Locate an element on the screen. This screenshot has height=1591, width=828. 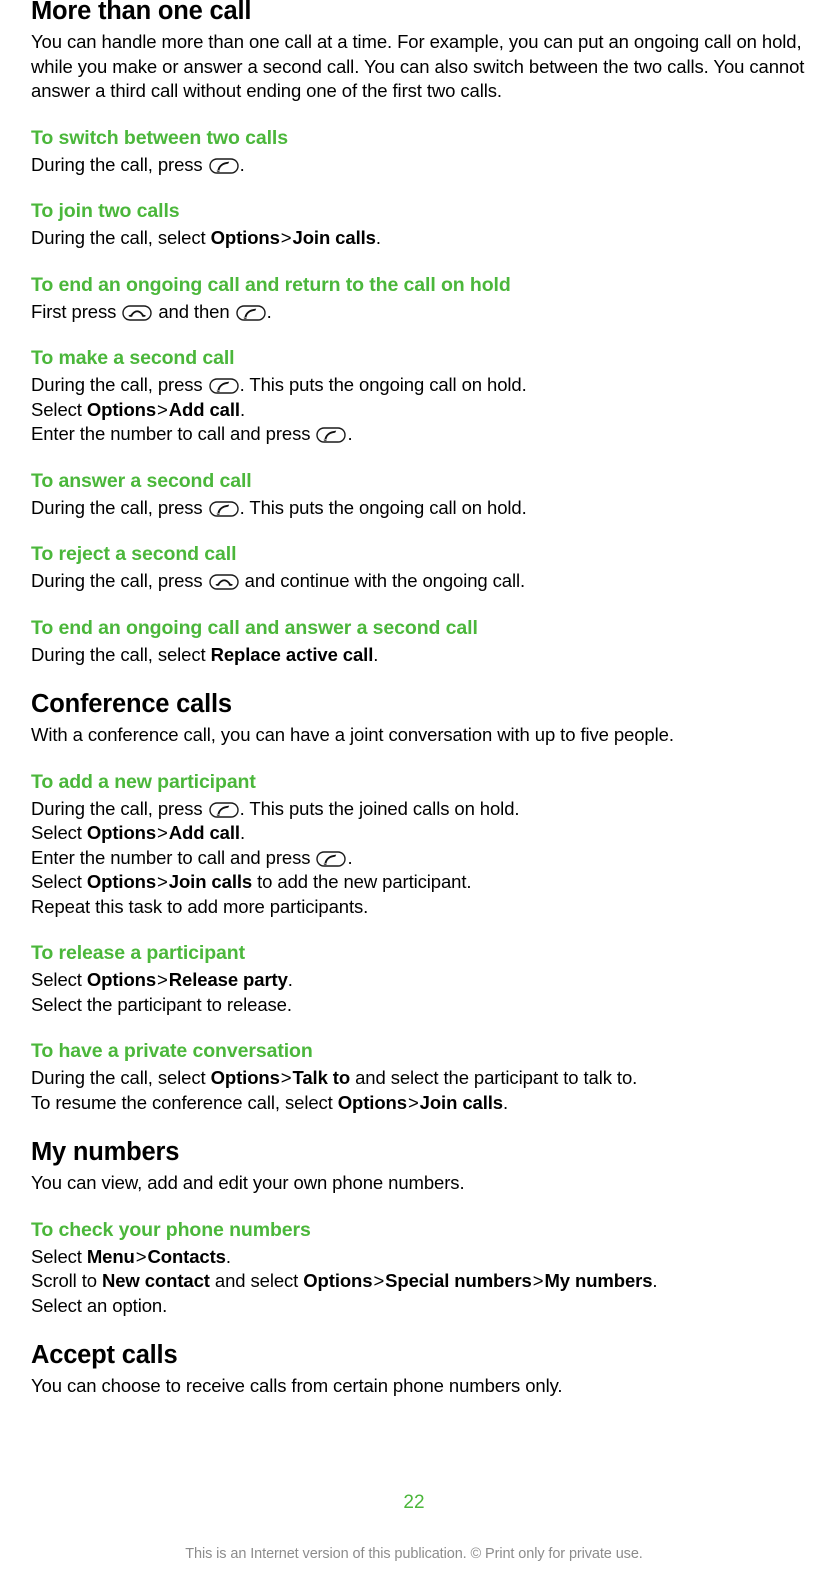
section-heading: More than one call is located at coordinates (141, 12).